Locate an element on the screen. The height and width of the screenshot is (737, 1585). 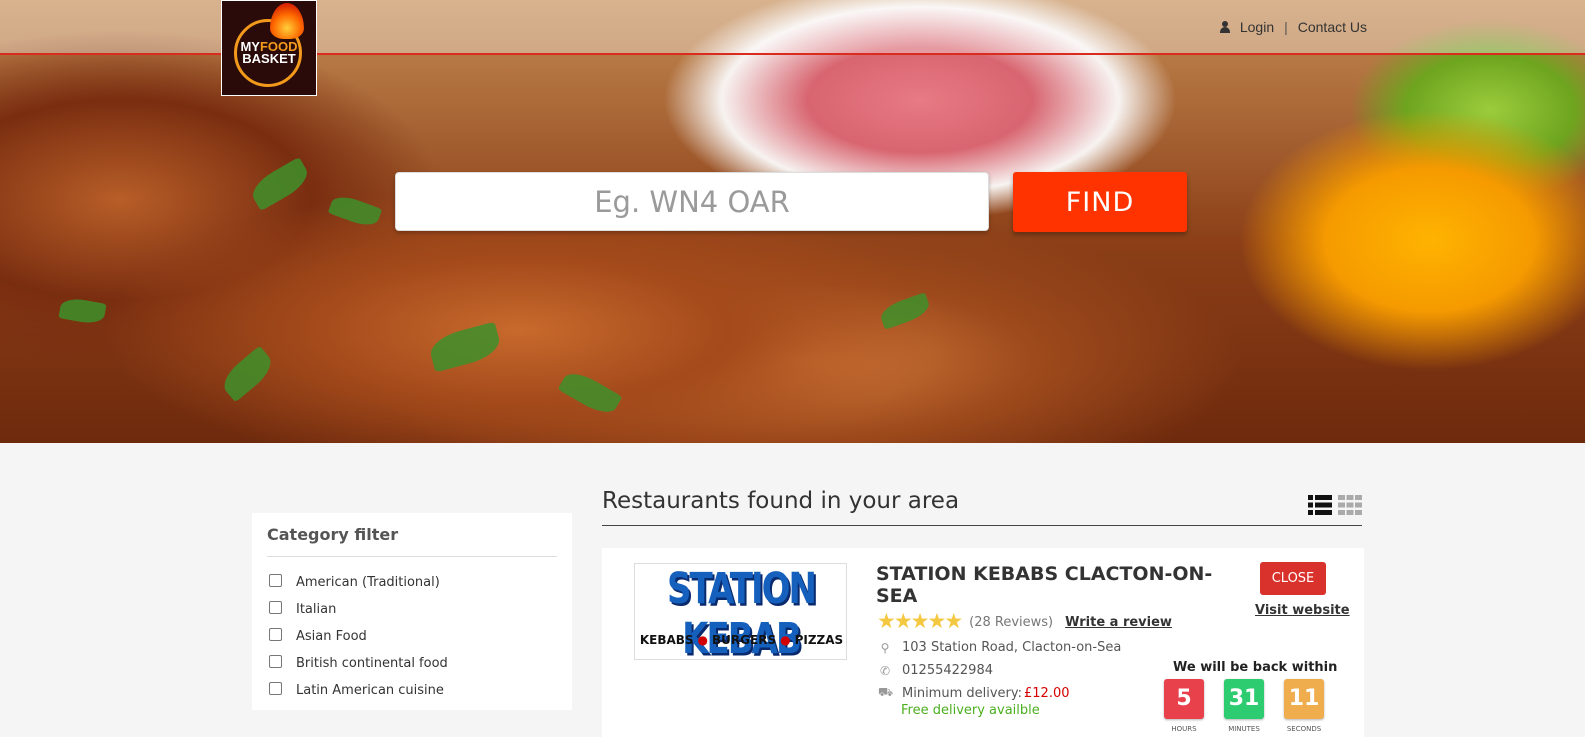
min-delivery-label: Minimum delivery: is located at coordinates (962, 693).